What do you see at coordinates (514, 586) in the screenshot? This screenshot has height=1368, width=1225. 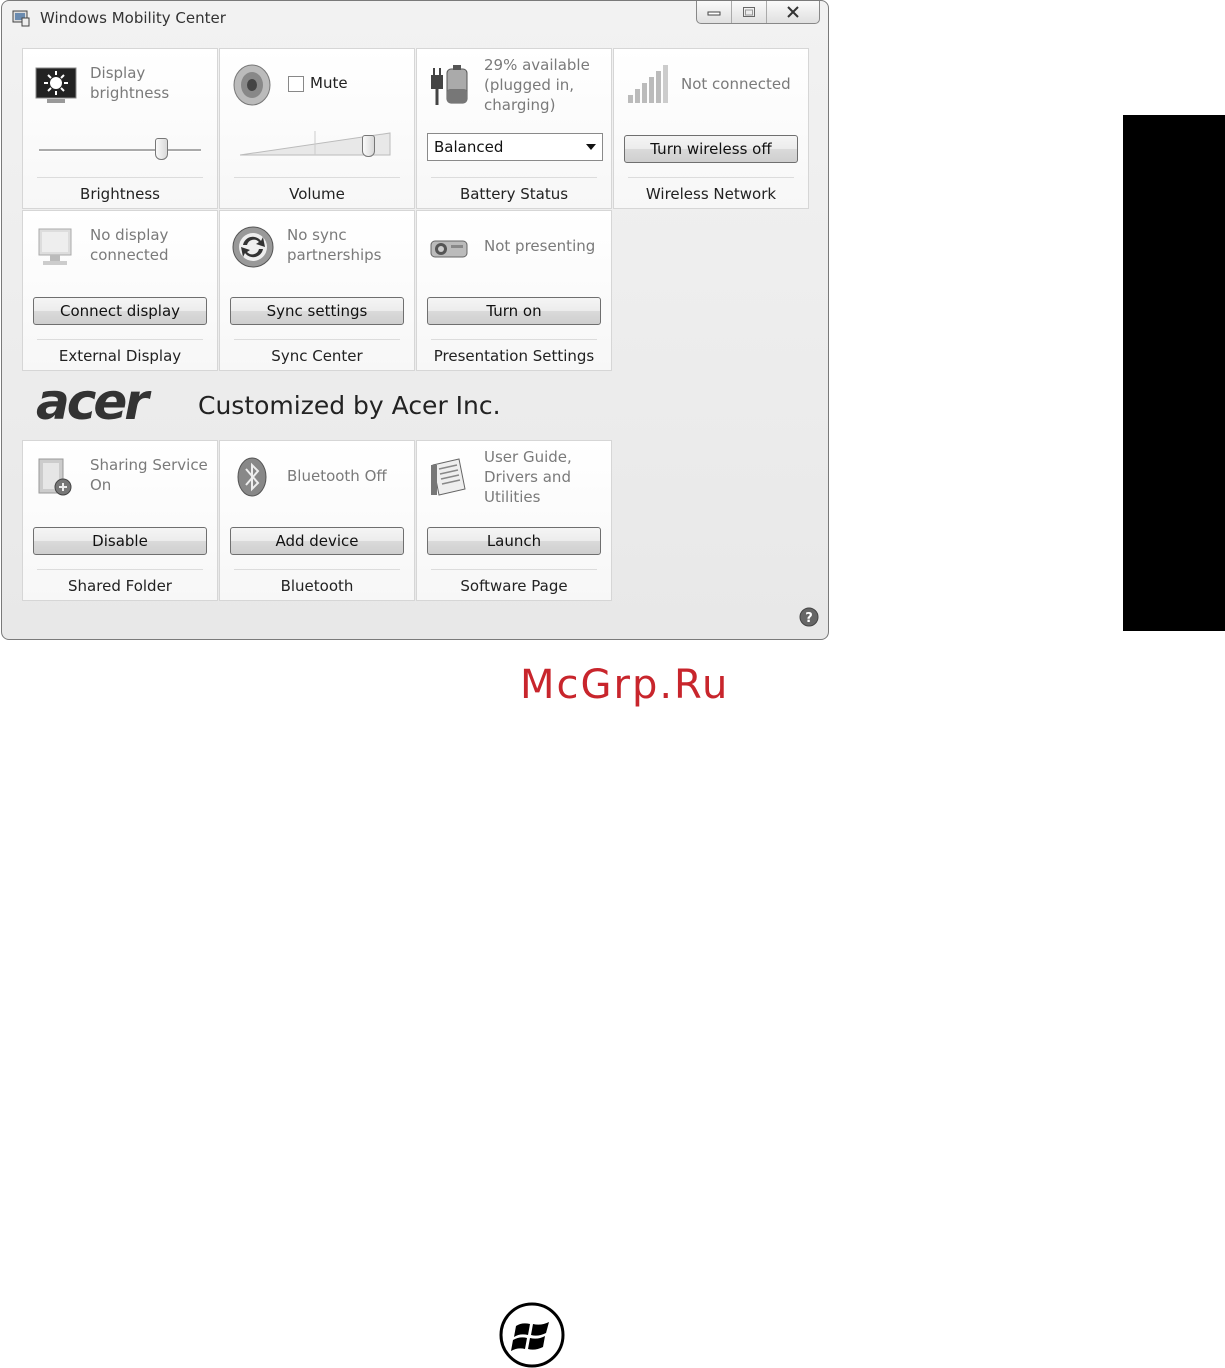 I see `software-page-label: Software Page` at bounding box center [514, 586].